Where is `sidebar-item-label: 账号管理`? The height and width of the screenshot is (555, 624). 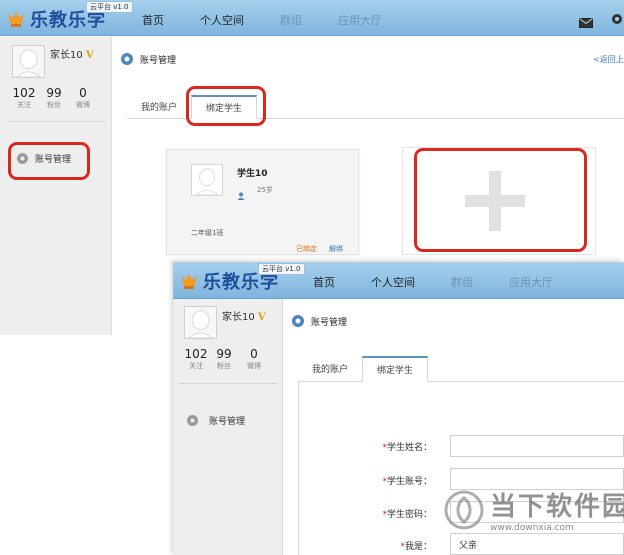
sidebar-item-label: 账号管理 is located at coordinates (227, 422).